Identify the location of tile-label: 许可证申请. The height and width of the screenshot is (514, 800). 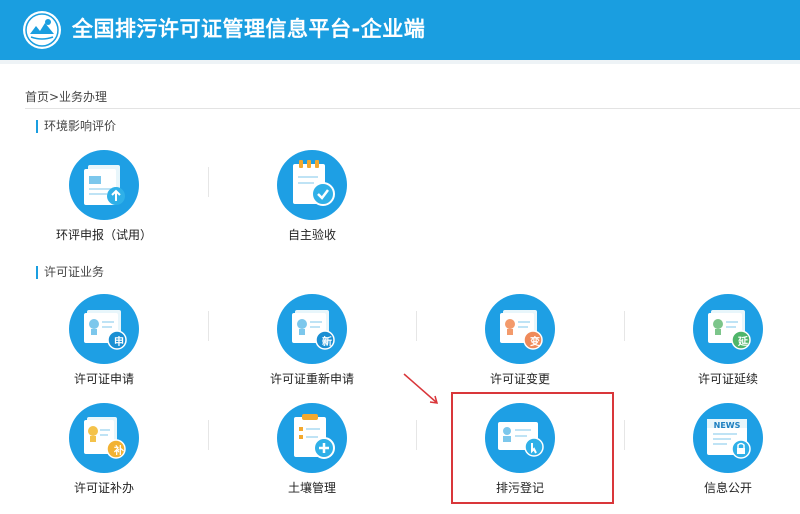
(103, 379).